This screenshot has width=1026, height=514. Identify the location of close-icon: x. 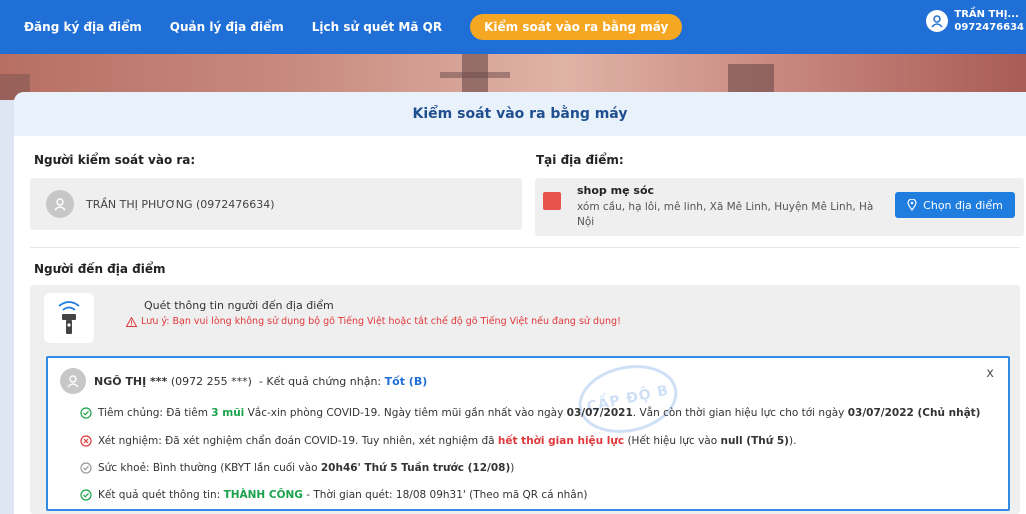
(990, 373).